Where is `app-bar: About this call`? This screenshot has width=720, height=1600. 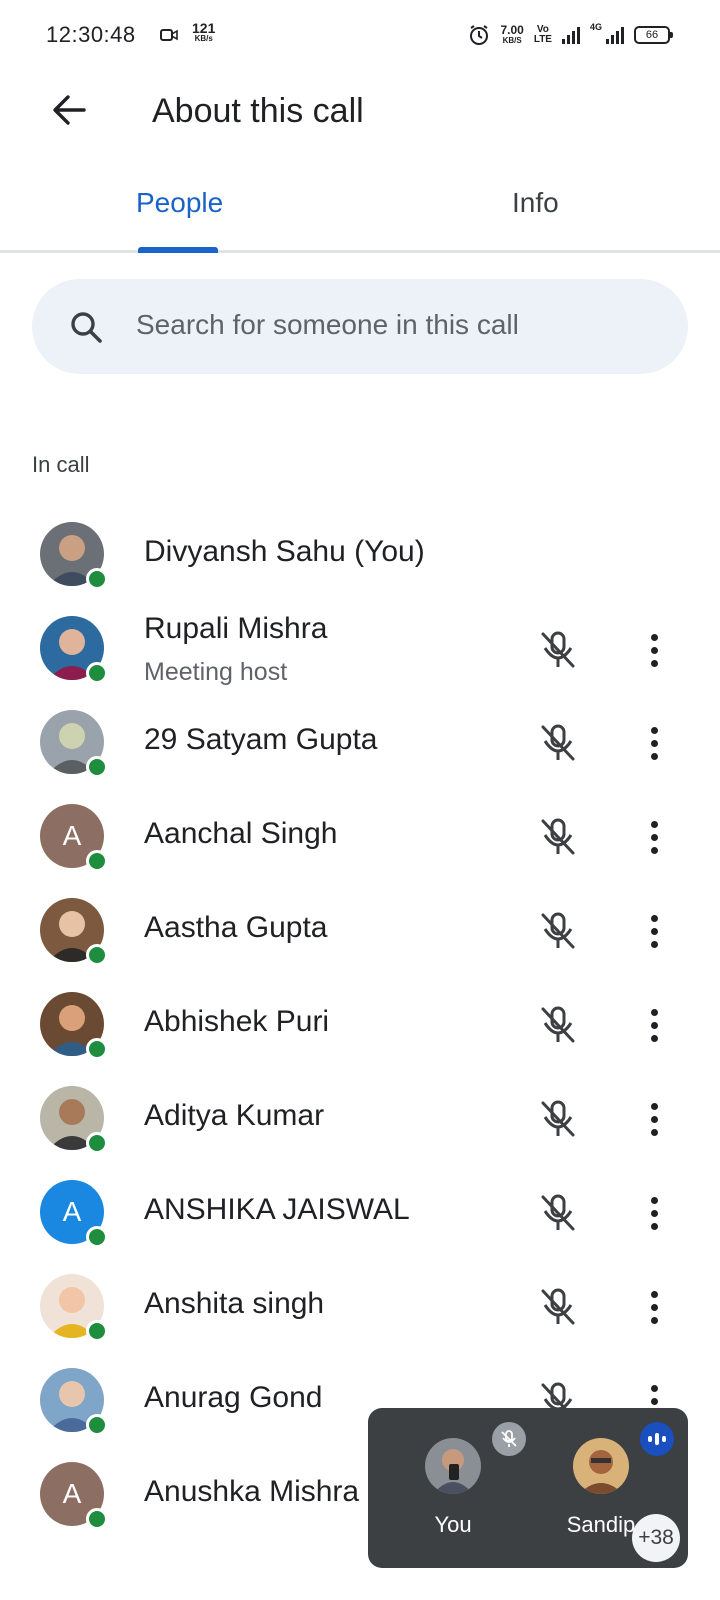 app-bar: About this call is located at coordinates (360, 110).